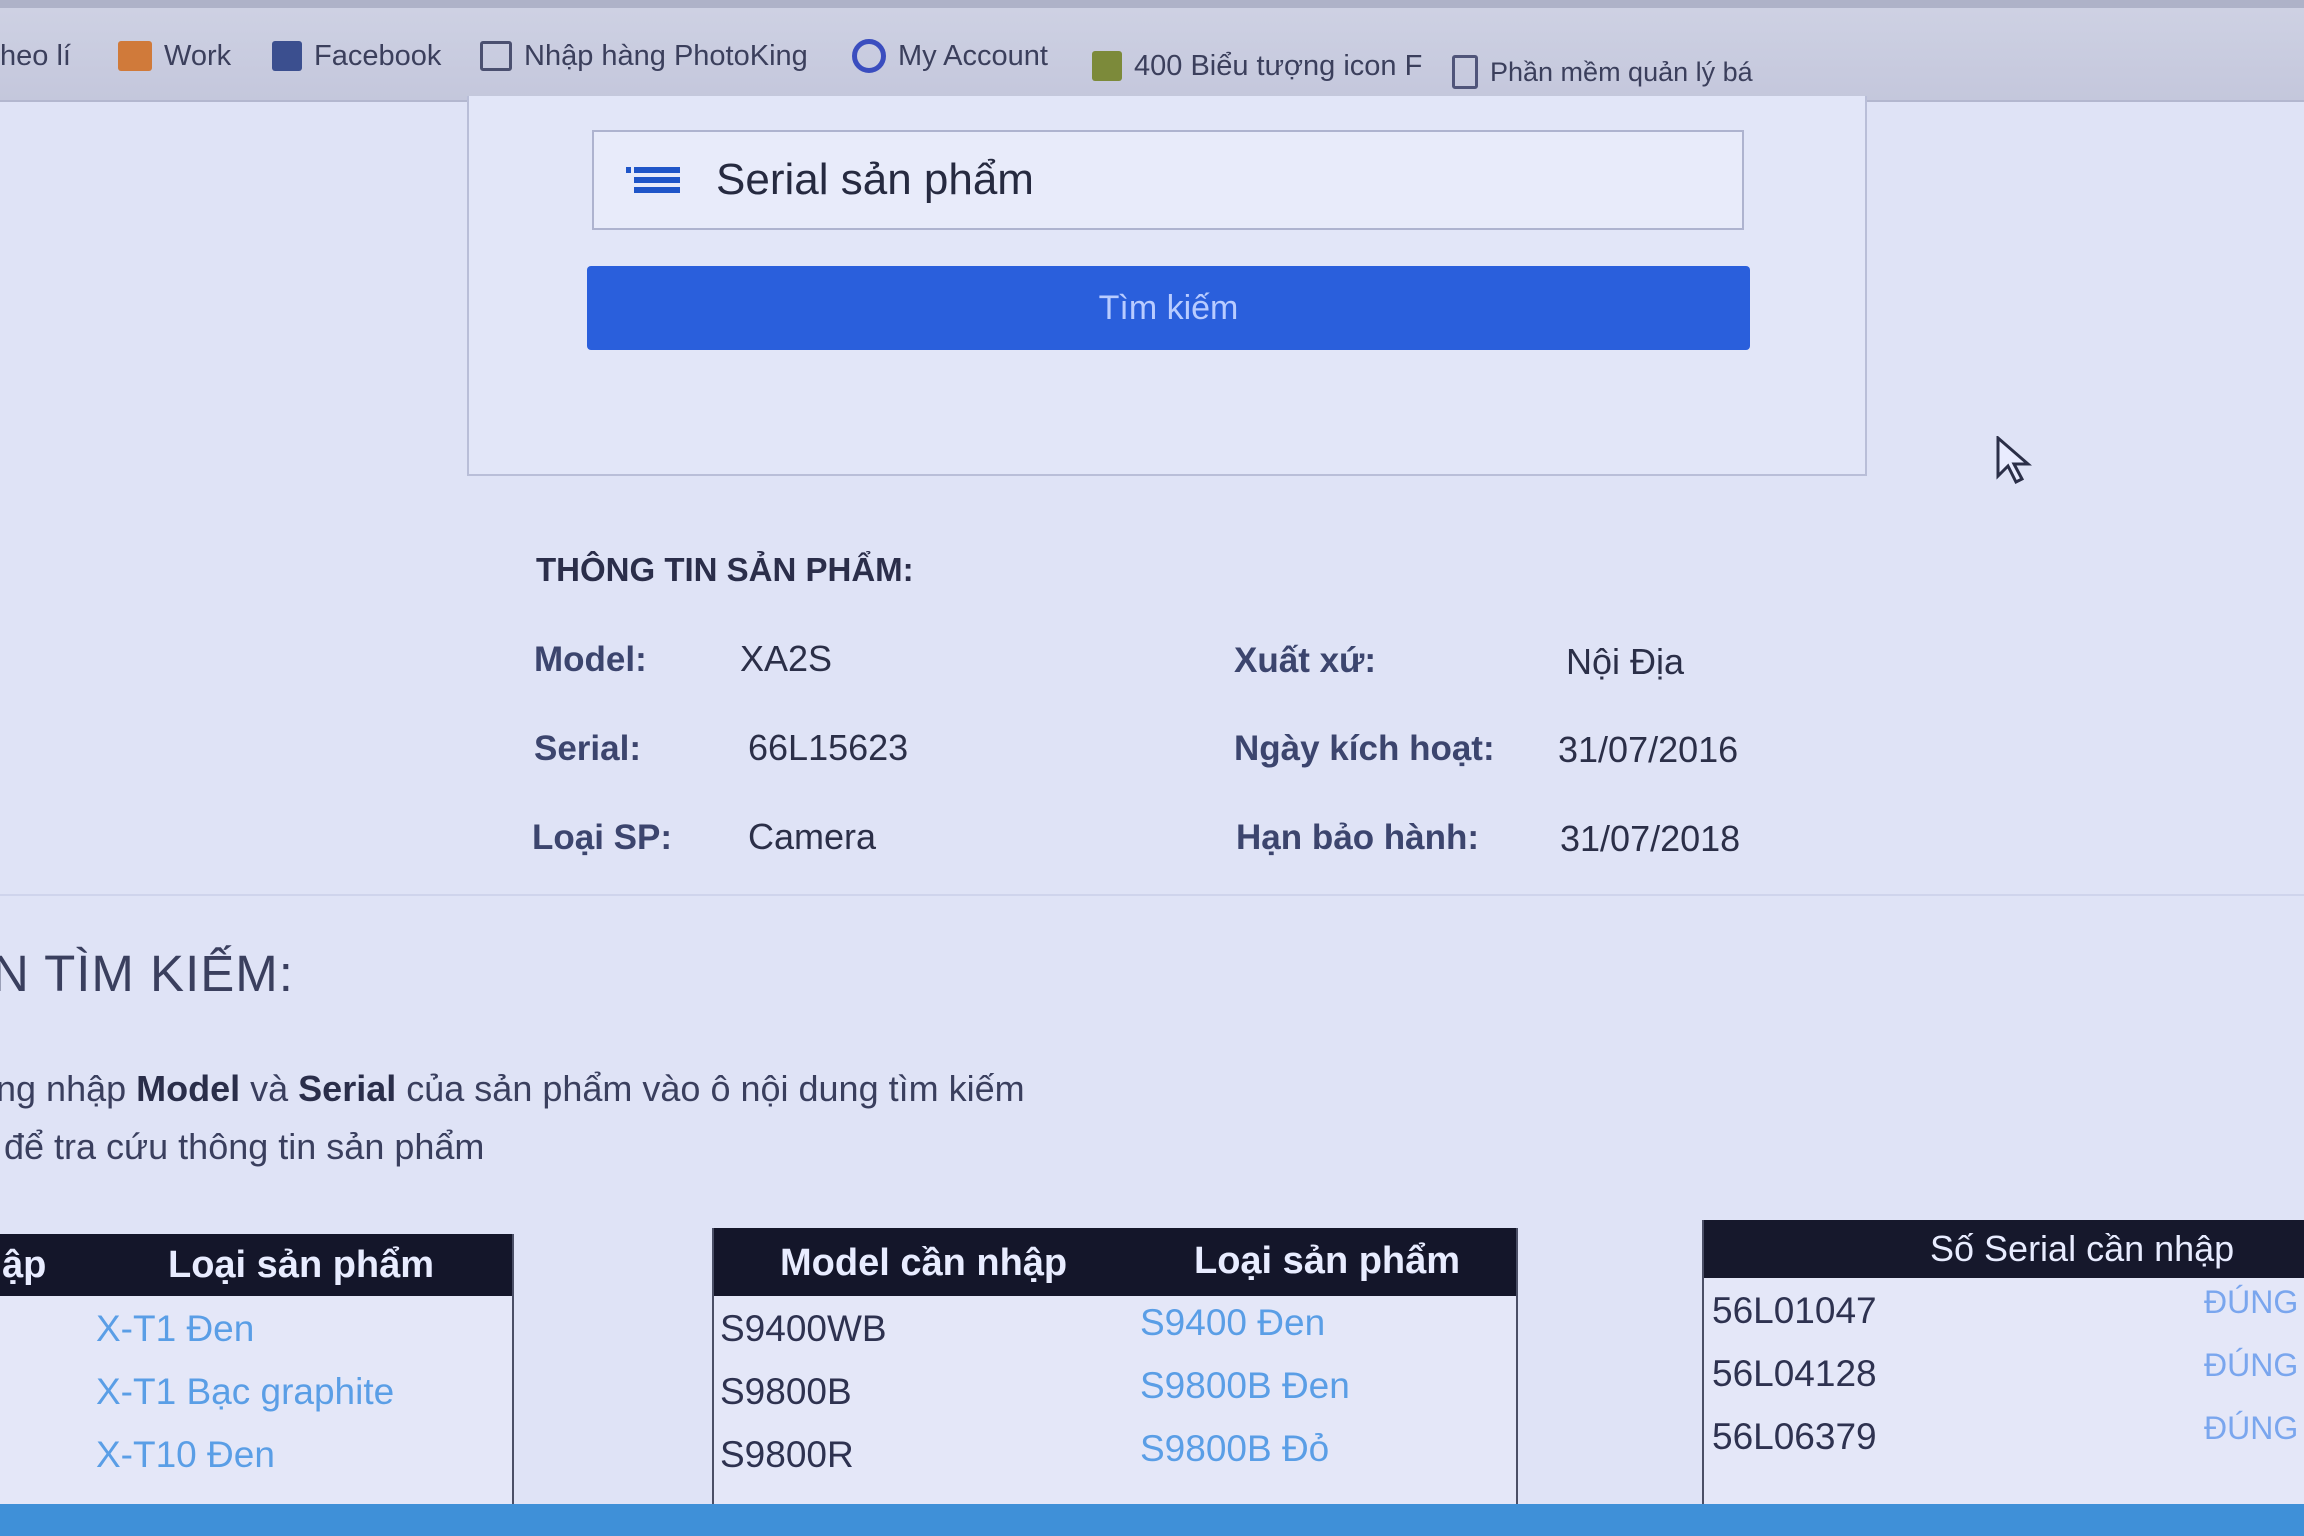 This screenshot has width=2304, height=1536. I want to click on product-link: X-T1 Bạc graphite, so click(245, 1392).